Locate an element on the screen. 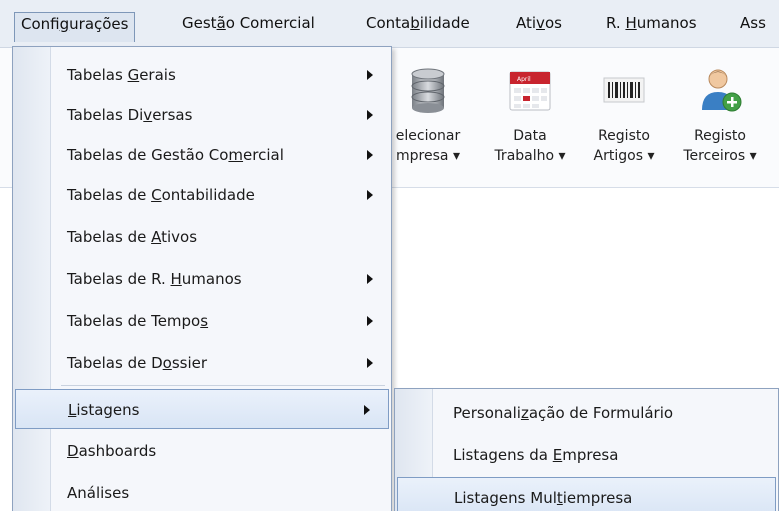  menu-item-tabelas-gestao-comercial: Tabelas de Gestão Comercial is located at coordinates (202, 155).